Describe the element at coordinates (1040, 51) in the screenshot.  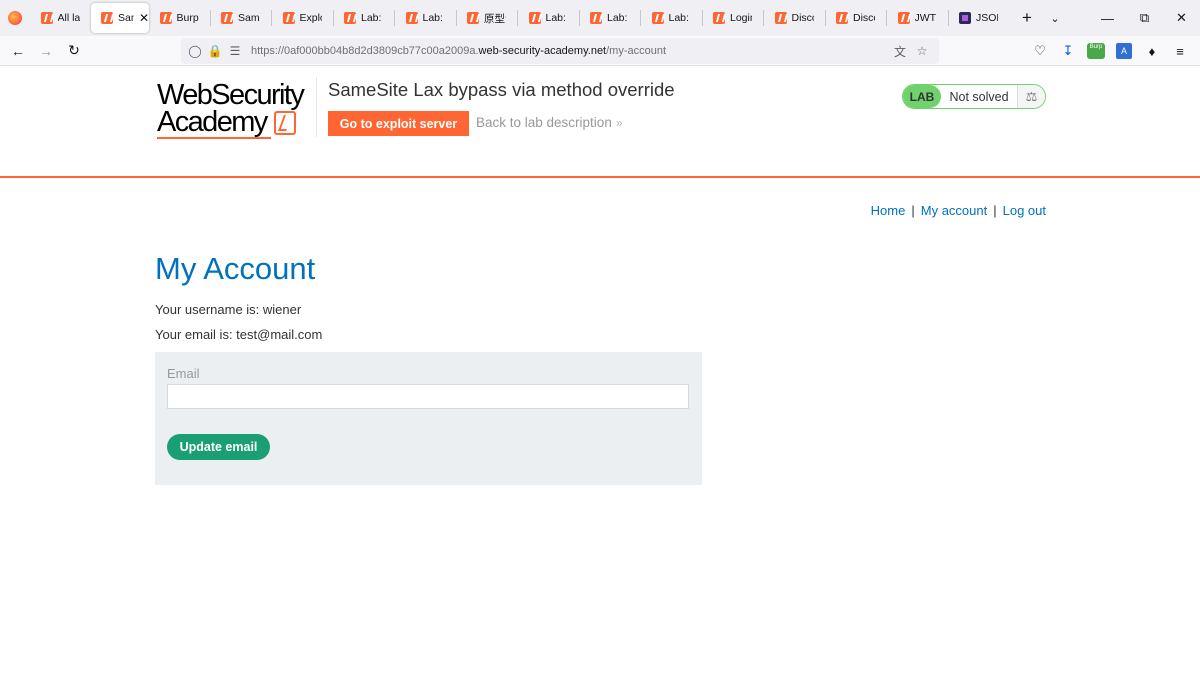
I see `pocket-icon: ♡` at that location.